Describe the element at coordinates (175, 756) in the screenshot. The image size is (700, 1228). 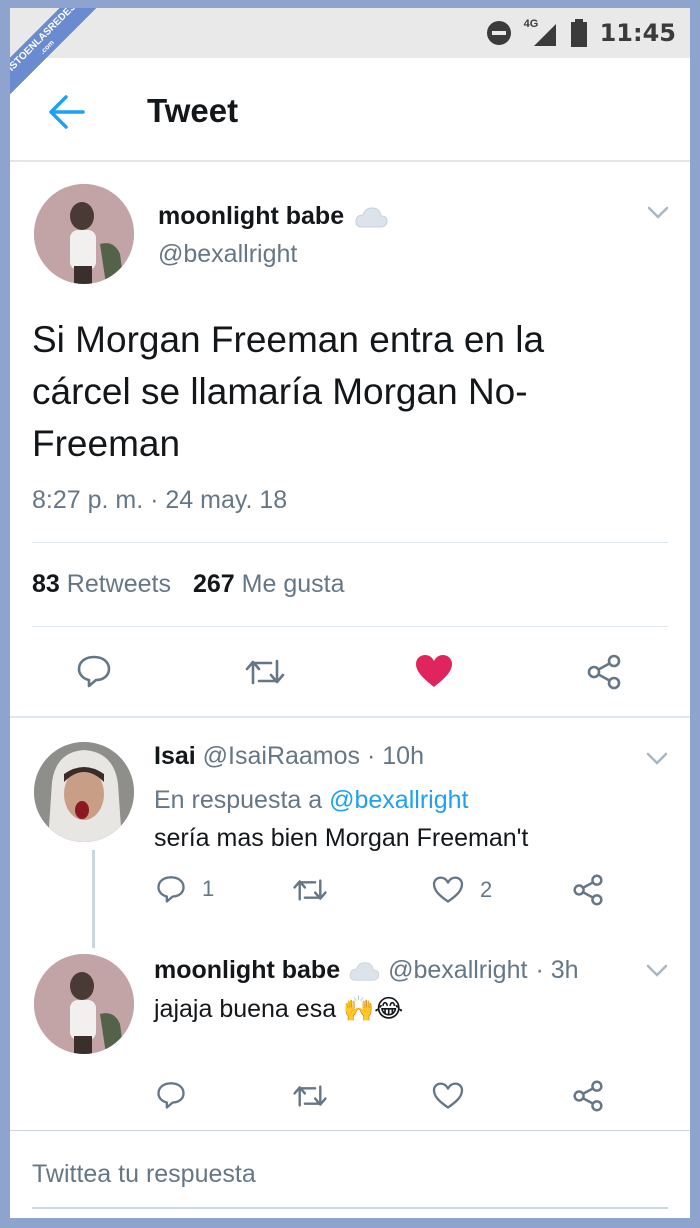
I see `author-name: Isai` at that location.